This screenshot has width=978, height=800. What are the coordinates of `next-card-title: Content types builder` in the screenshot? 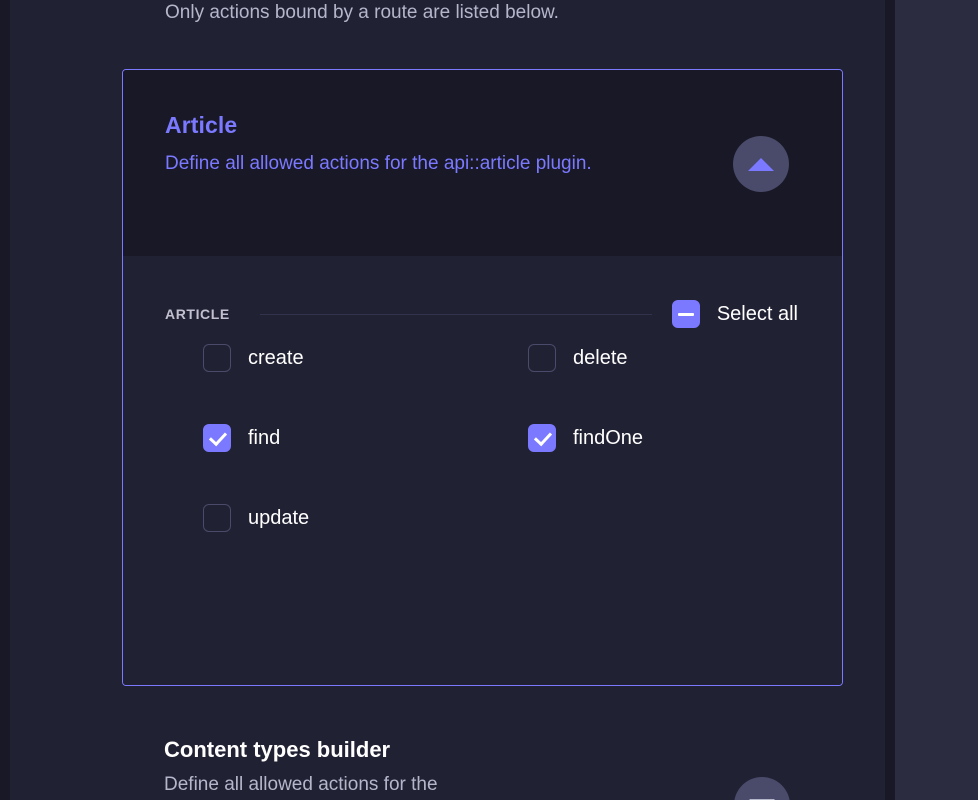 It's located at (277, 749).